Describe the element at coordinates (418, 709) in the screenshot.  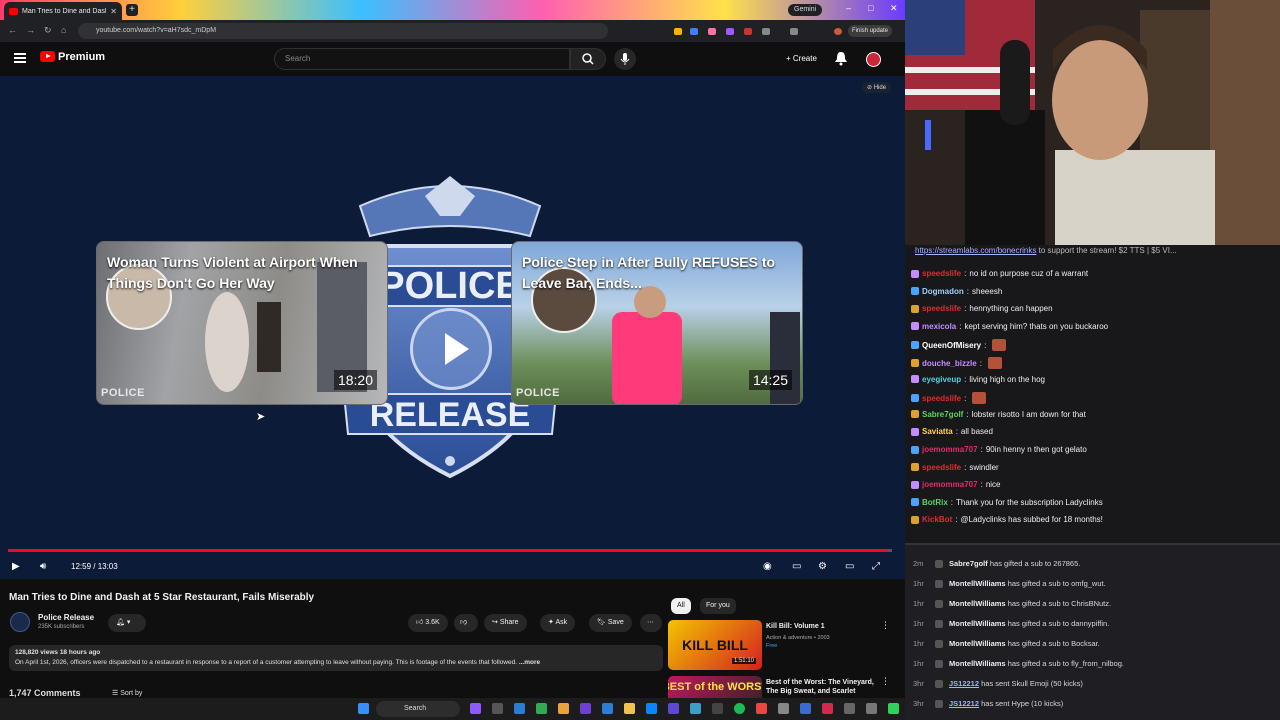
I see `taskbar-search-input: Search` at that location.